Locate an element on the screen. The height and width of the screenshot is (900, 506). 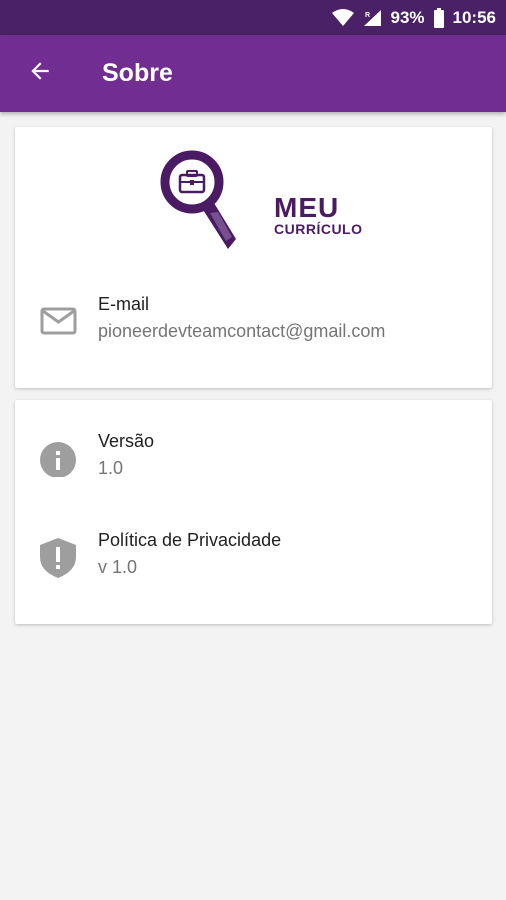
privacy-policy-label: Política de Privacidade is located at coordinates (190, 540).